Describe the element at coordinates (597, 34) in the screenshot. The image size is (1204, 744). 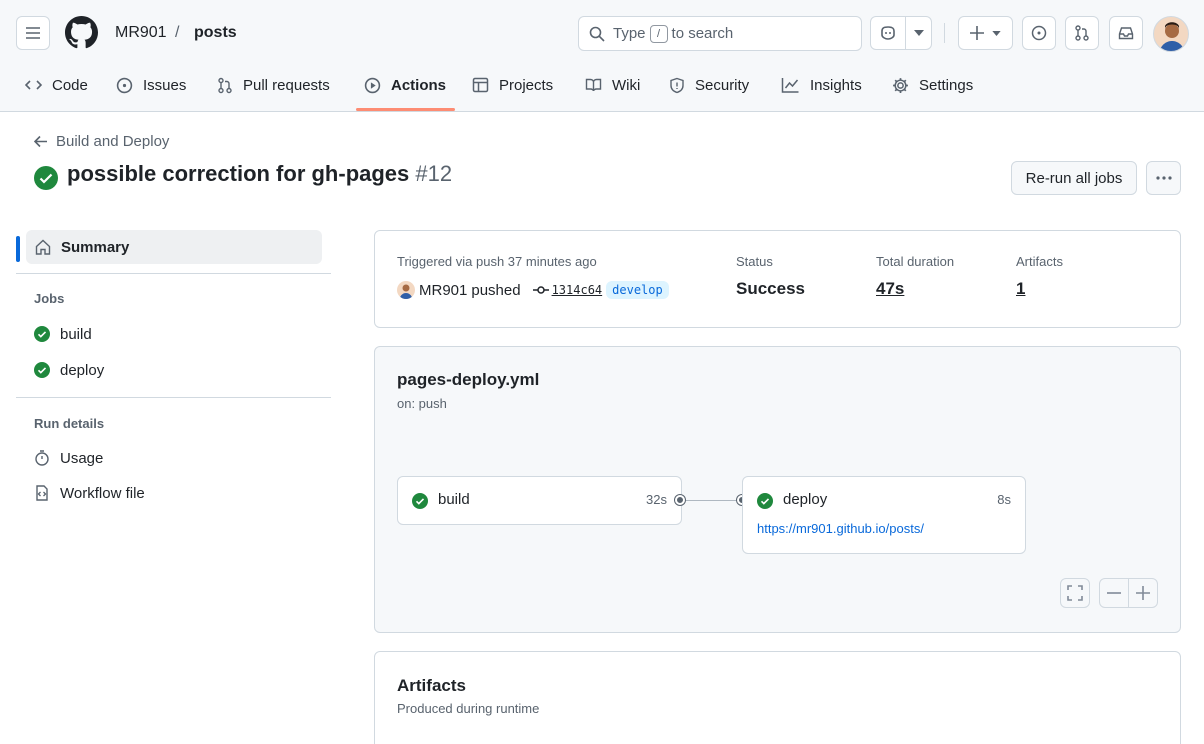
I see `search-icon` at that location.